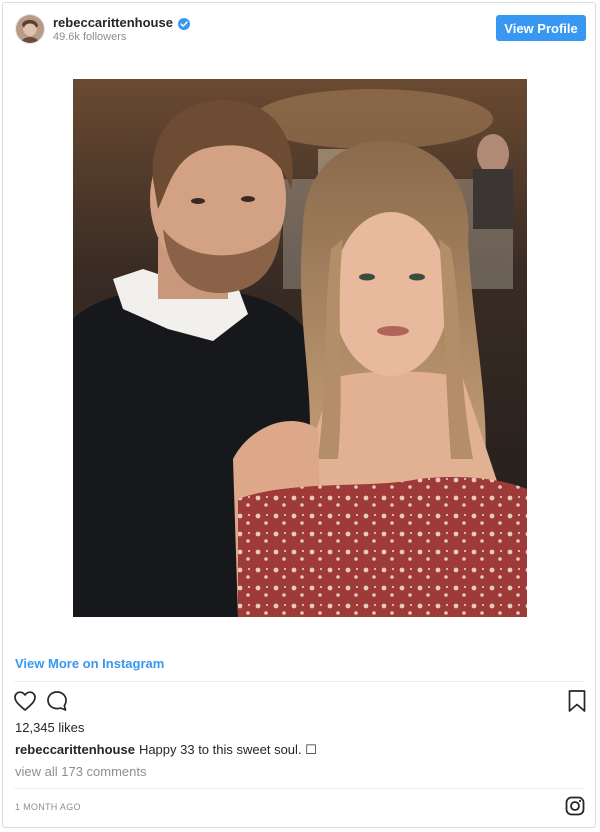 The height and width of the screenshot is (832, 600). I want to click on username-row: rebeccarittenhouse, so click(121, 22).